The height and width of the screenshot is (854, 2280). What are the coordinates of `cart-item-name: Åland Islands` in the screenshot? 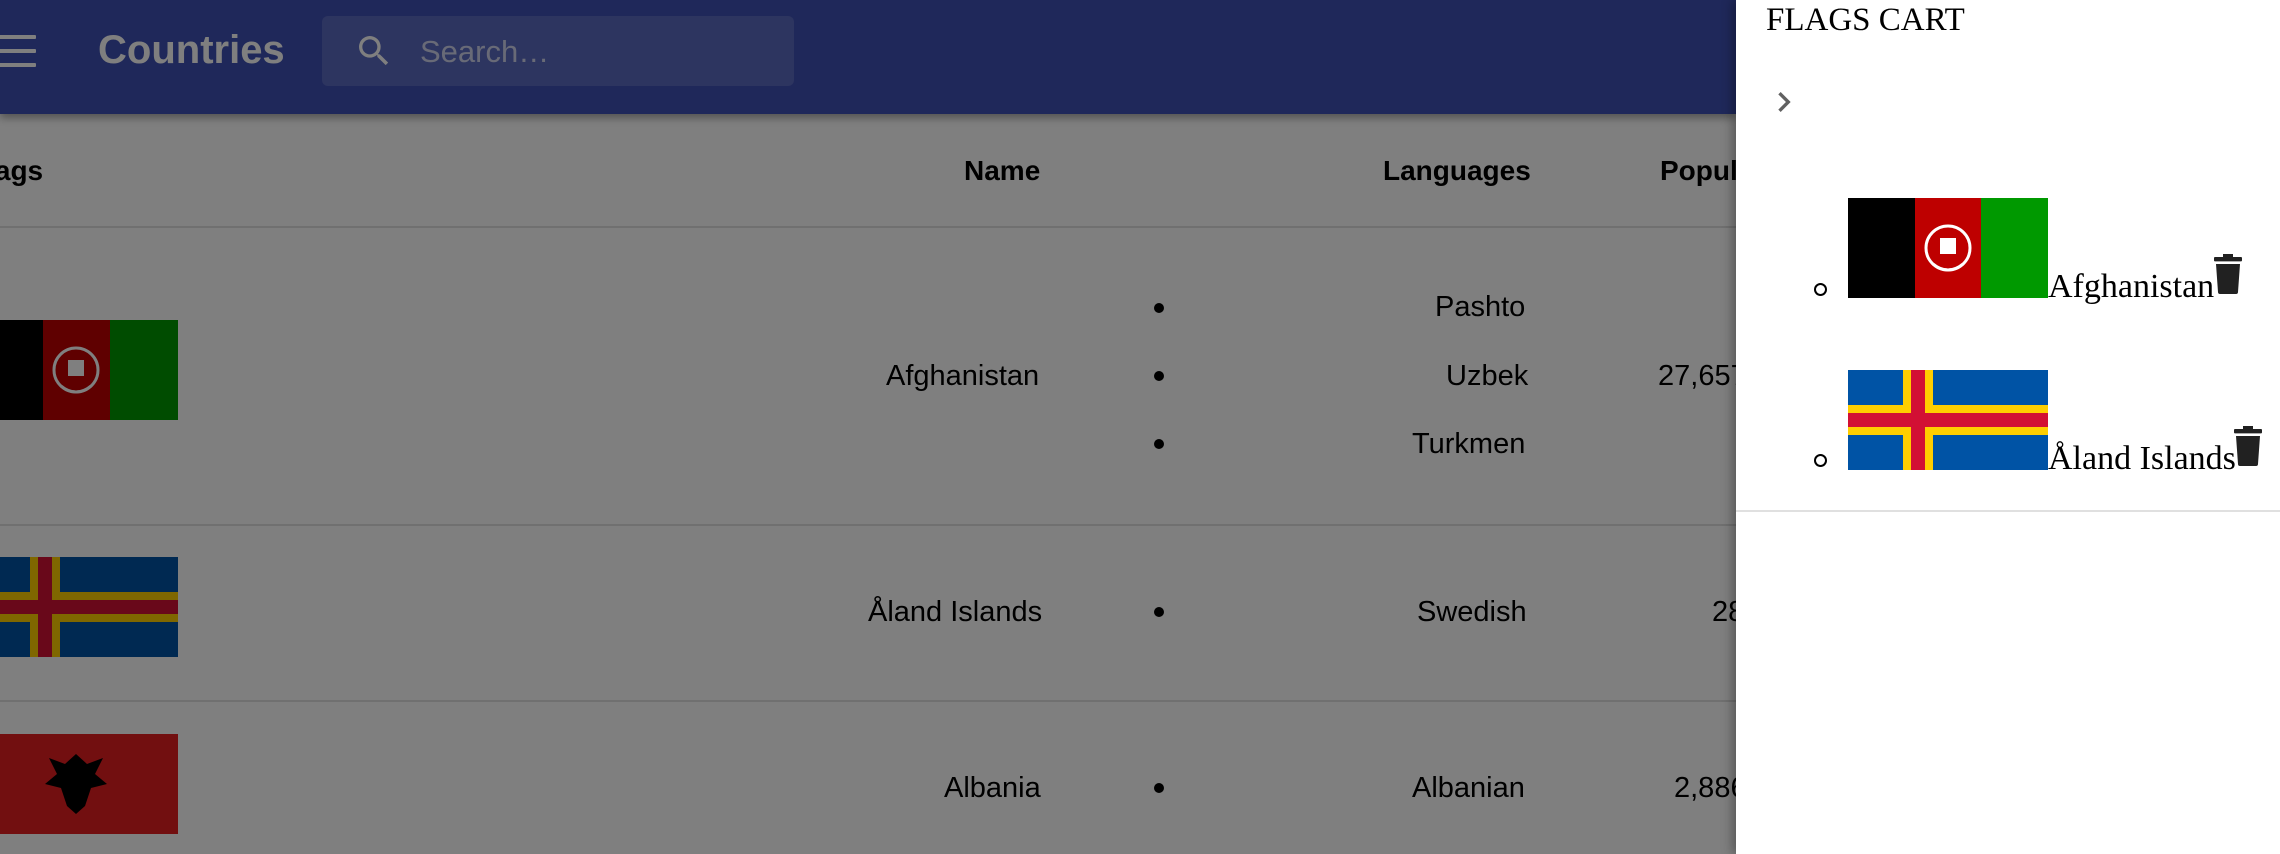 It's located at (2142, 458).